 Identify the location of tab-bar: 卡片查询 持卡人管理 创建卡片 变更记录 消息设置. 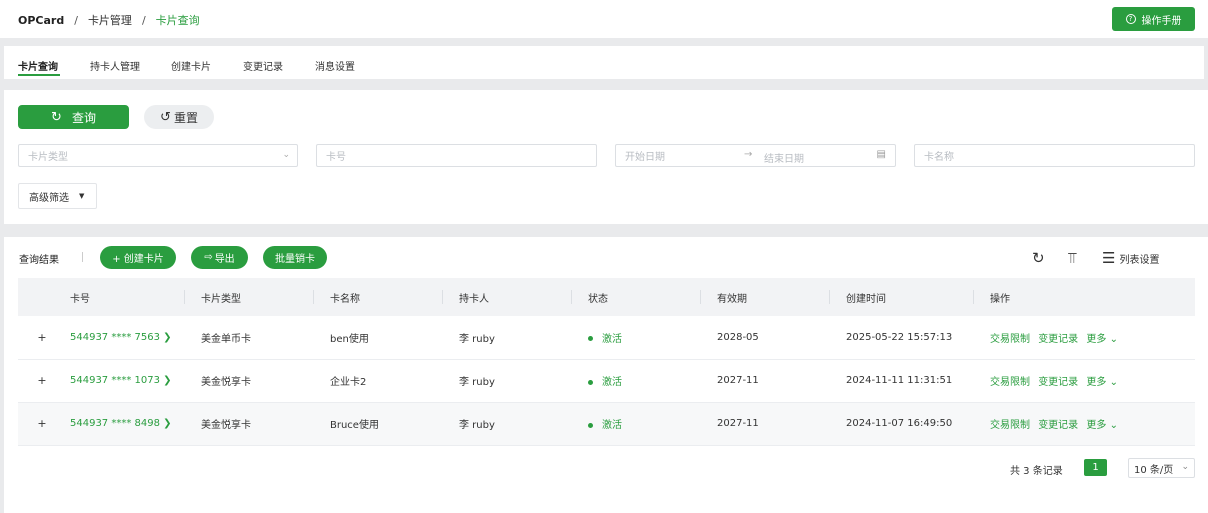
(604, 62).